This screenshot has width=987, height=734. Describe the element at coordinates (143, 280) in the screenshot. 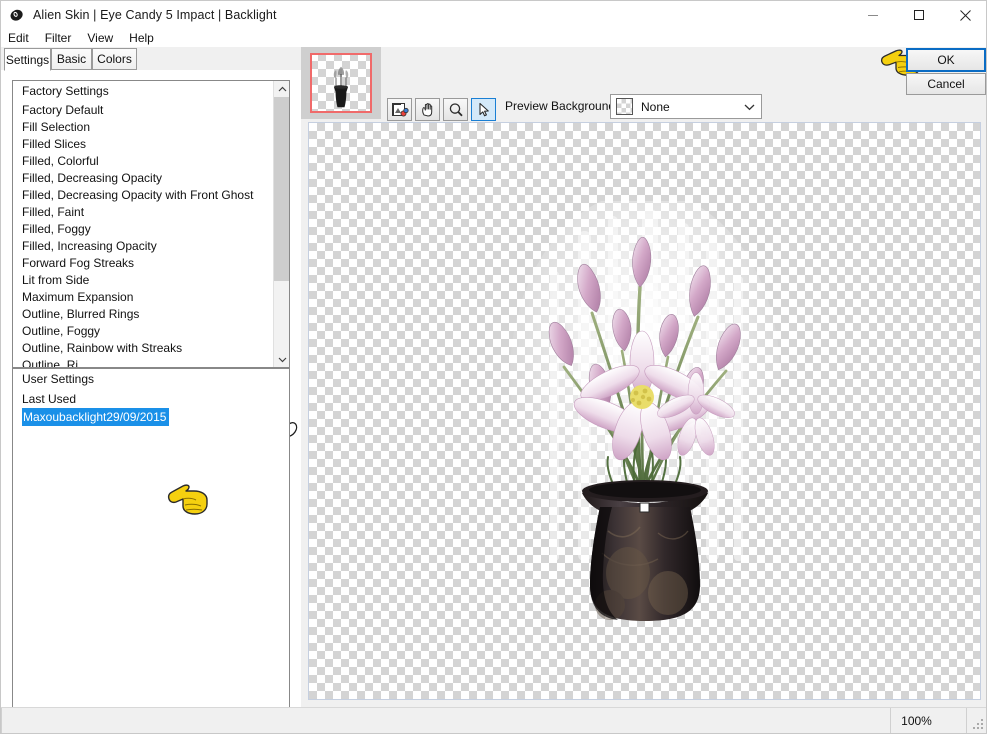

I see `list-item: Lit from Side` at that location.